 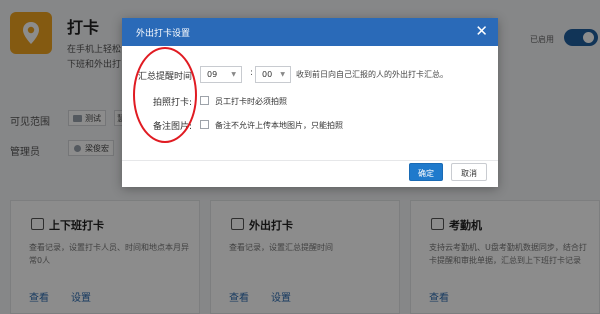 What do you see at coordinates (267, 74) in the screenshot?
I see `minute-value: 00` at bounding box center [267, 74].